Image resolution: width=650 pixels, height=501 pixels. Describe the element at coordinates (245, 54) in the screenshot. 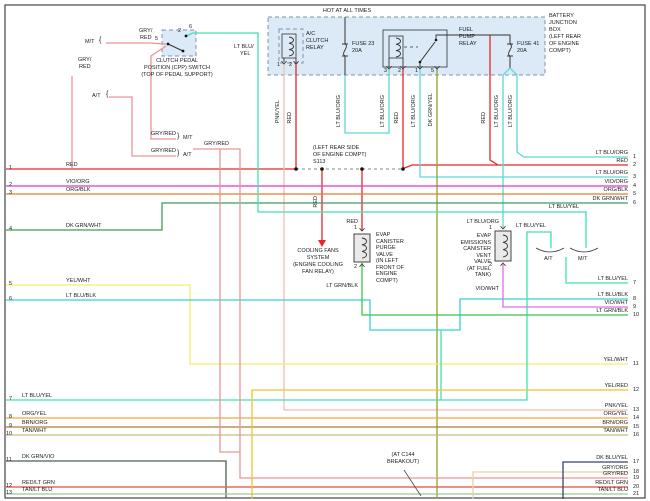

I see `wire-color-label: YEL` at that location.